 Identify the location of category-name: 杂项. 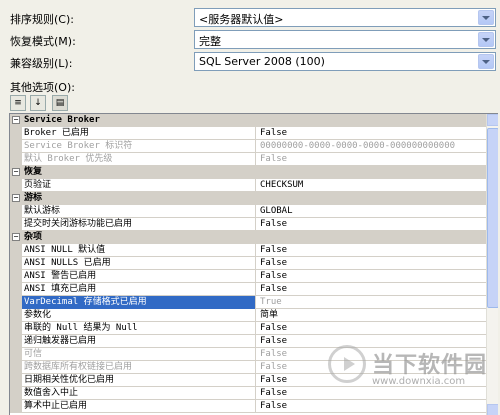
(33, 237).